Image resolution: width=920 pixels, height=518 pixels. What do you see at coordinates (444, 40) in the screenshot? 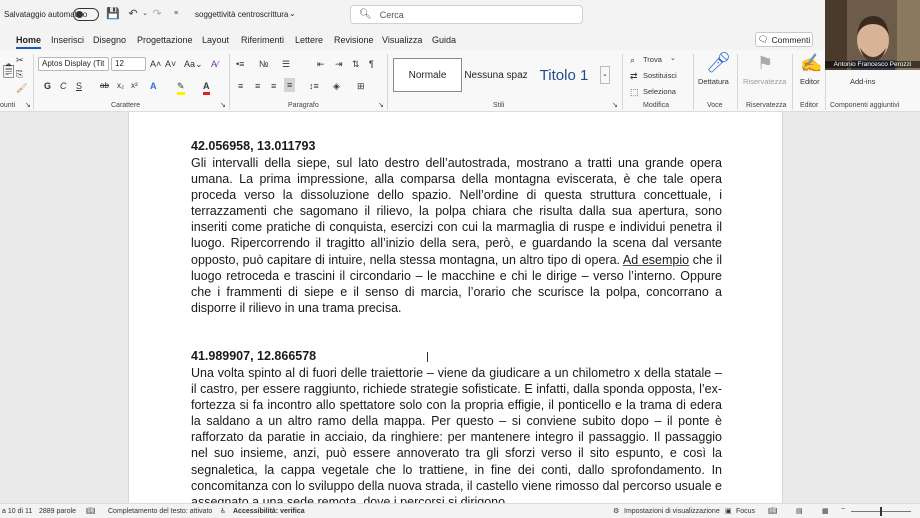
I see `tab-guida: Guida` at bounding box center [444, 40].